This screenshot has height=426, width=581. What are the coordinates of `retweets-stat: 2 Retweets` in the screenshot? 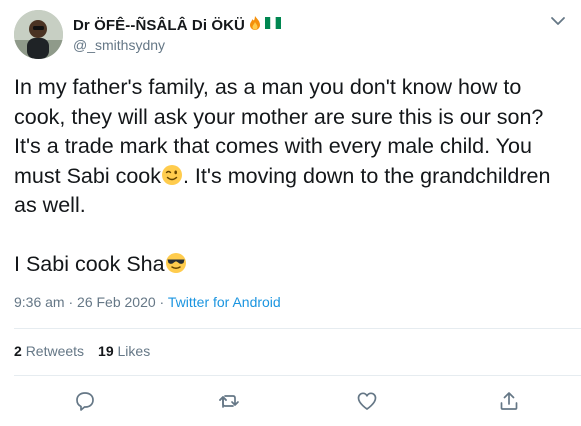 It's located at (49, 351).